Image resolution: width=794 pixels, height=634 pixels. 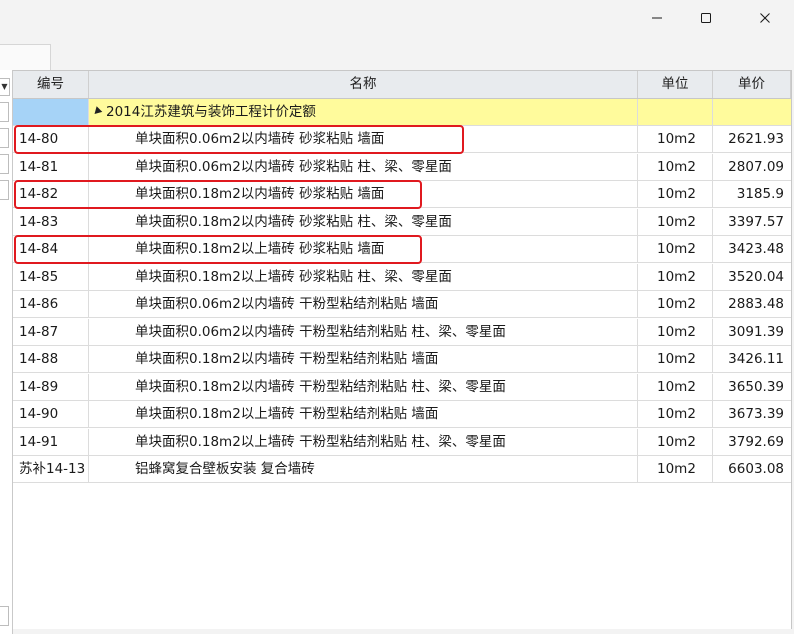 I want to click on code-cell: 苏补14-13, so click(x=51, y=469).